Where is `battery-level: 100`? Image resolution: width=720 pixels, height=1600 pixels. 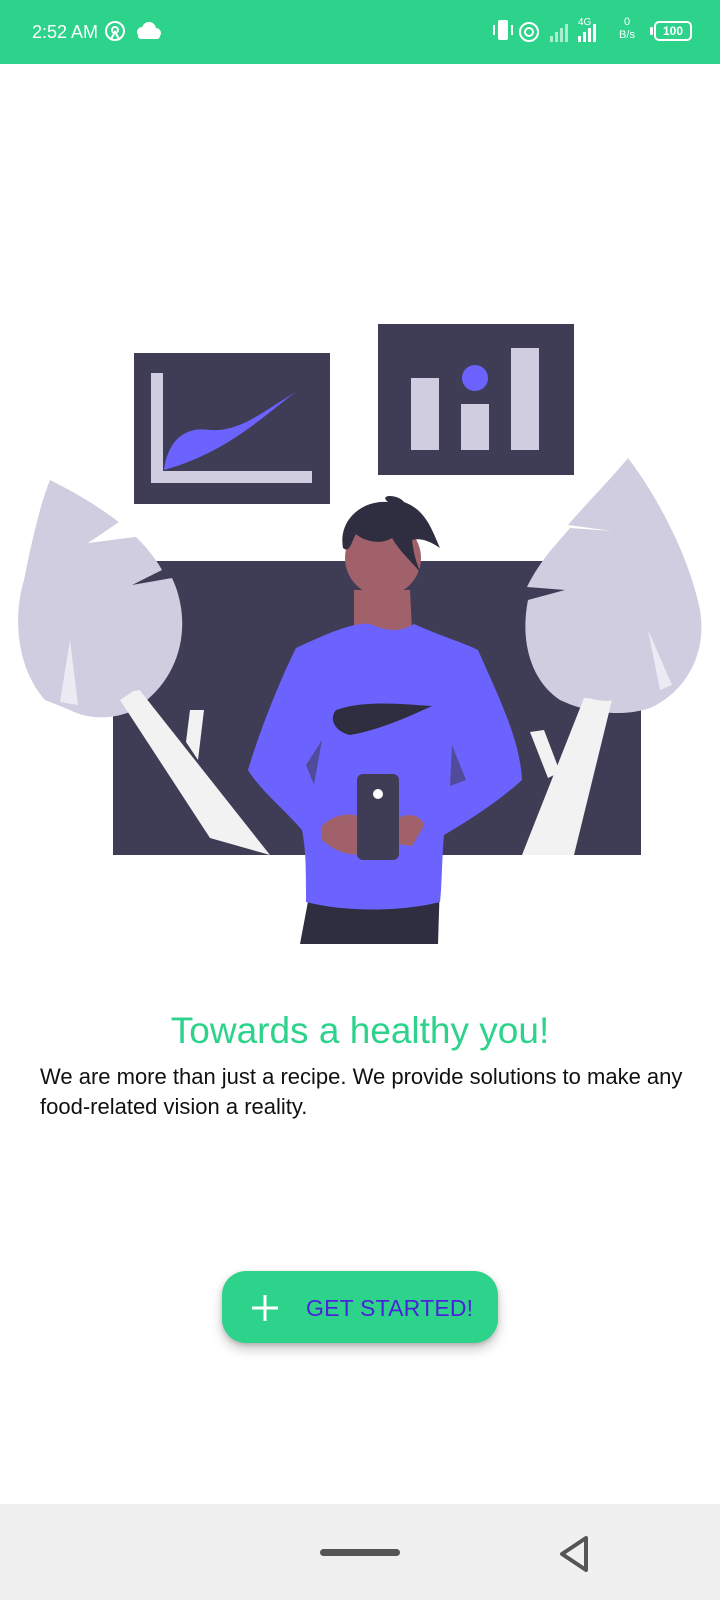 battery-level: 100 is located at coordinates (673, 31).